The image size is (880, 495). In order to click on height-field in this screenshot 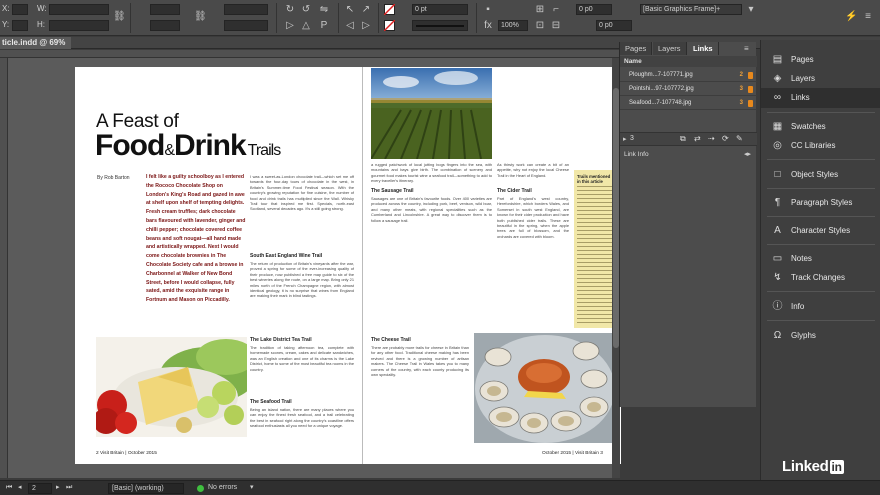, I will do `click(79, 25)`.